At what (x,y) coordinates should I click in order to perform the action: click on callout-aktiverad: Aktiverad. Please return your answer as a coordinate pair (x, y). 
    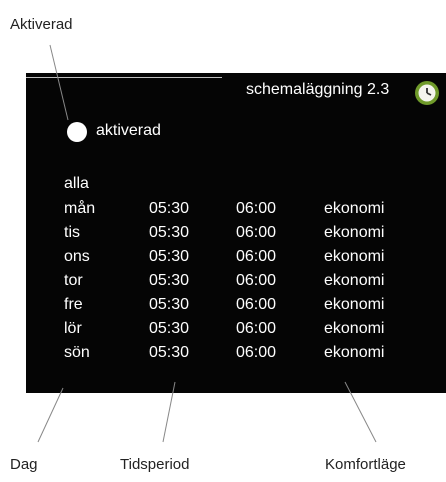
    Looking at the image, I should click on (41, 24).